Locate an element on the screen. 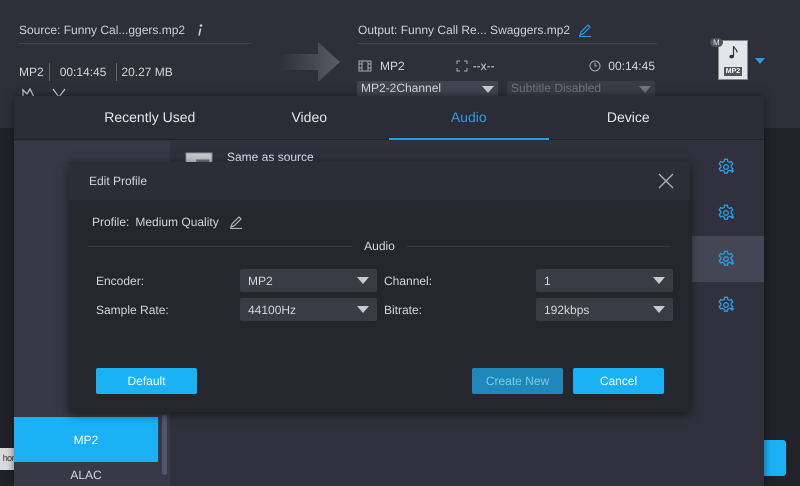  profile-name: Medium Quality is located at coordinates (177, 222).